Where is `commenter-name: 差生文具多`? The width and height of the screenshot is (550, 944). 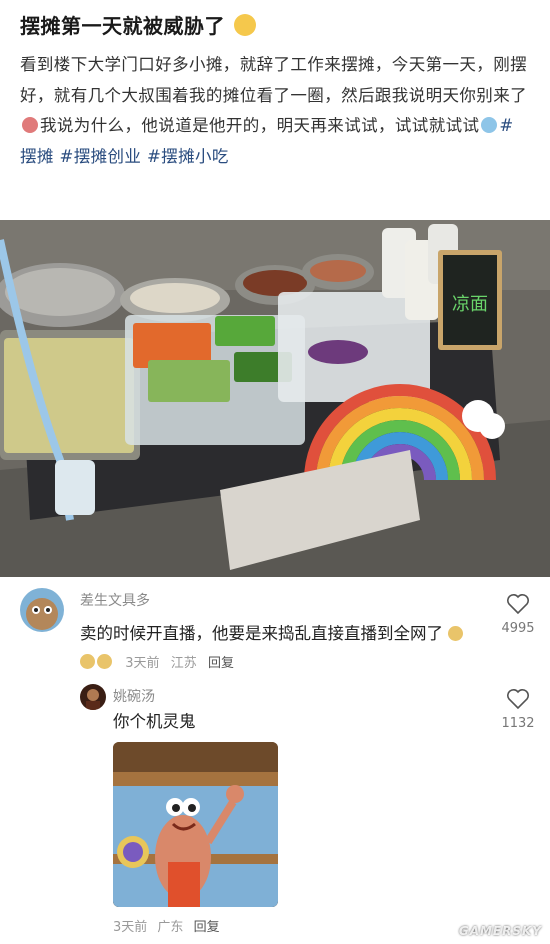 commenter-name: 差生文具多 is located at coordinates (115, 600).